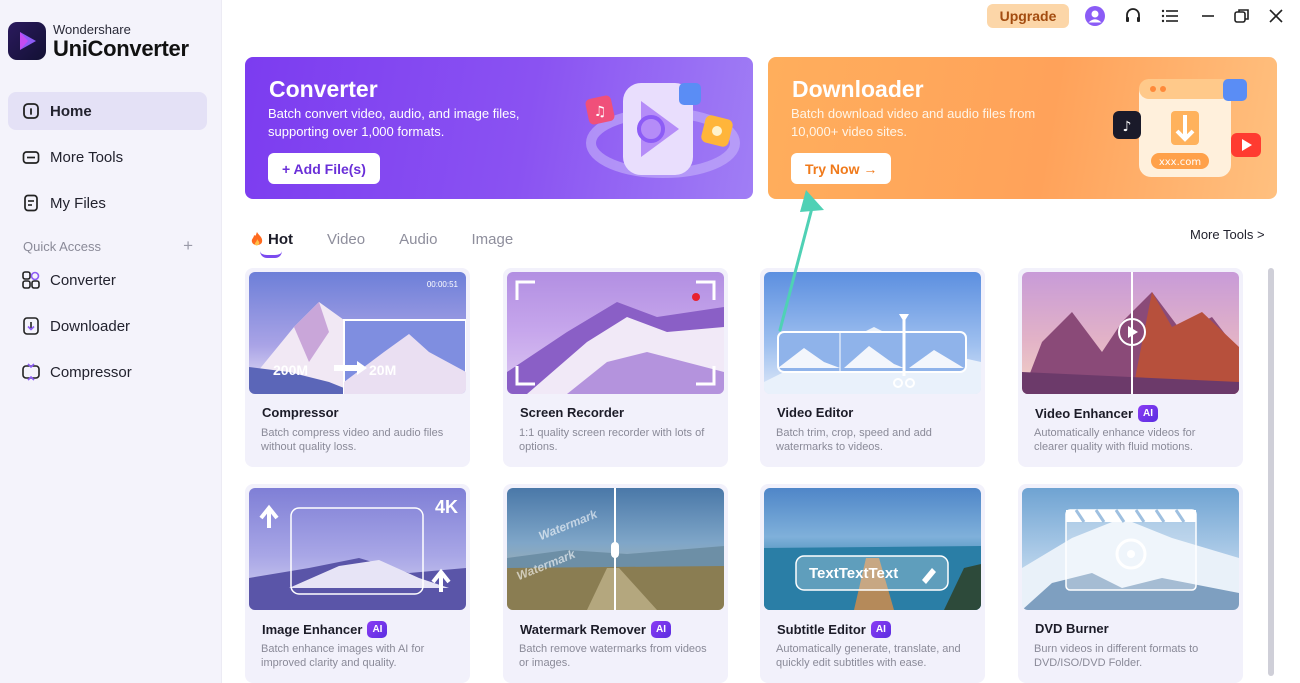 Image resolution: width=1300 pixels, height=683 pixels. I want to click on tool-card-title-text: Subtitle Editor, so click(821, 629).